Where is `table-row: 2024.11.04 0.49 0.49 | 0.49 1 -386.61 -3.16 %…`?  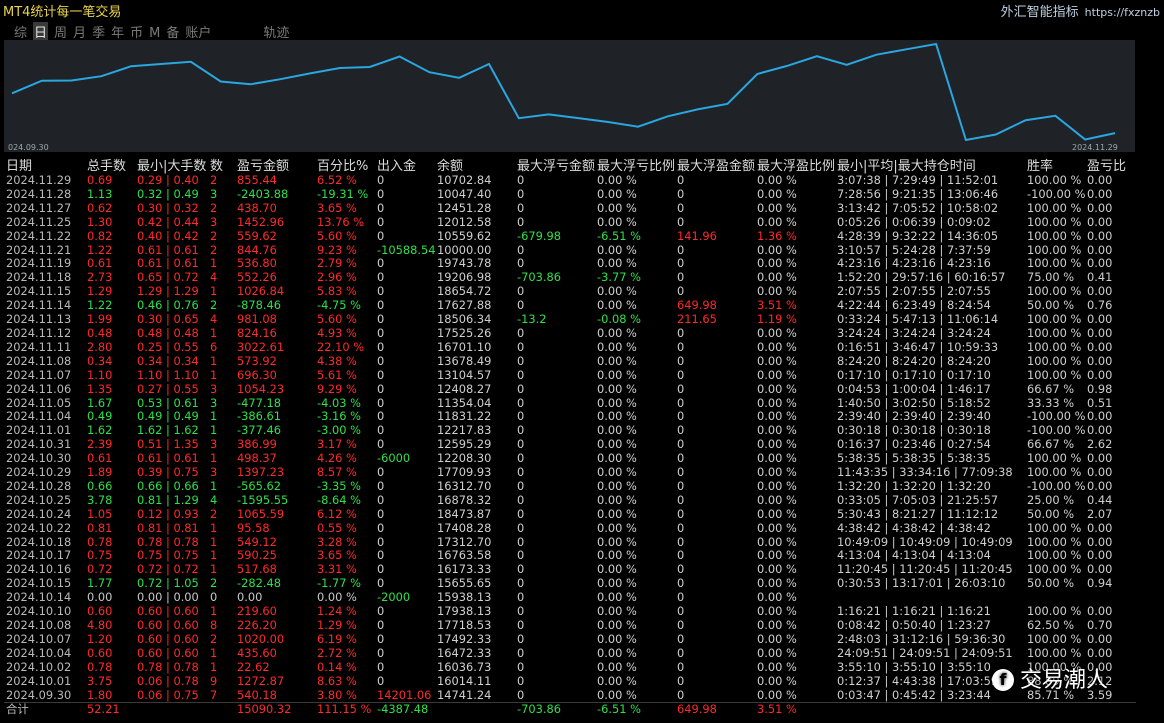
table-row: 2024.11.04 0.49 0.49 | 0.49 1 -386.61 -3.16 %… is located at coordinates (570, 417).